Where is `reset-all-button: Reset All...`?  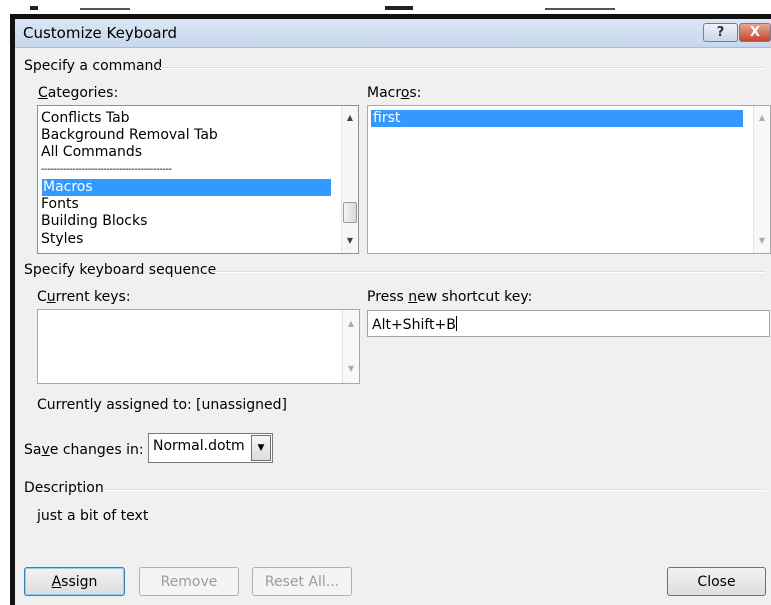 reset-all-button: Reset All... is located at coordinates (302, 581).